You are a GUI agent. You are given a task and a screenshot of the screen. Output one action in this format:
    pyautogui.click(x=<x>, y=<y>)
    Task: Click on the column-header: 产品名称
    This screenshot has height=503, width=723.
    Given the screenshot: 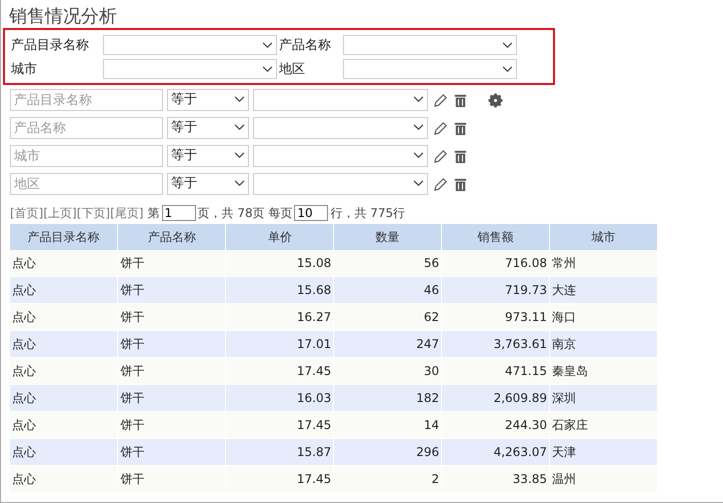 What is the action you would take?
    pyautogui.click(x=172, y=237)
    